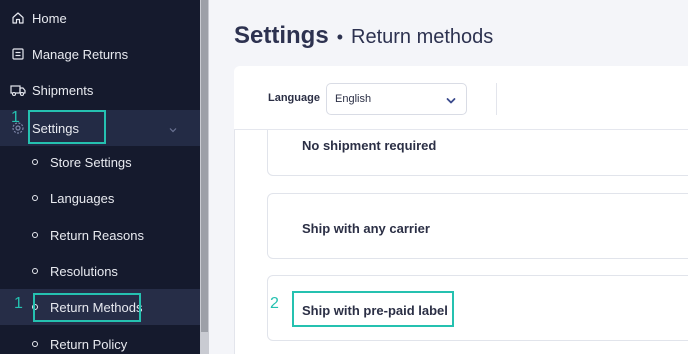  I want to click on sidebar-item-label: Manage Returns, so click(80, 54).